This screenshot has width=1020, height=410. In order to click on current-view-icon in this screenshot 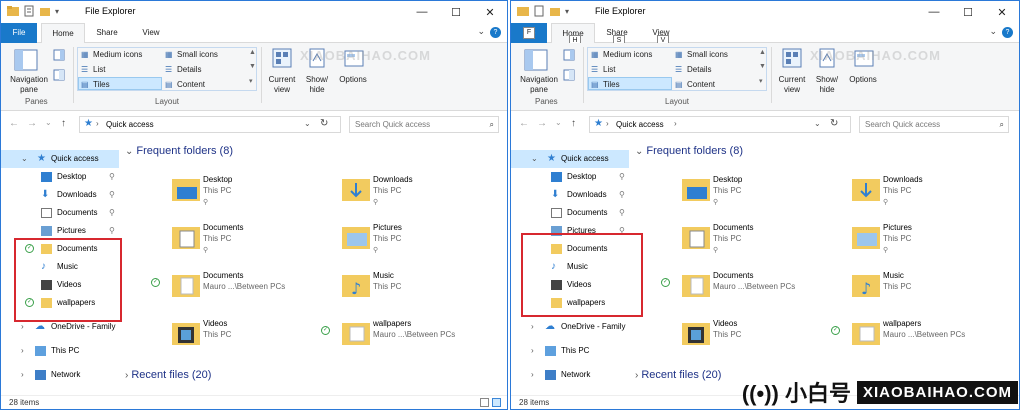, I will do `click(282, 58)`.